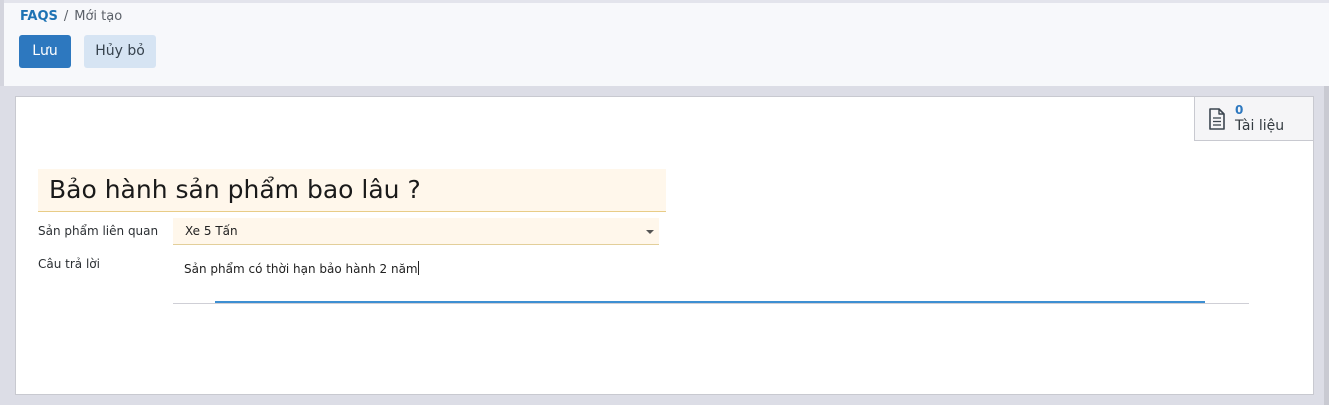 Image resolution: width=1329 pixels, height=405 pixels. I want to click on answer-textarea: Sản phẩm có thời hạn bảo hành 2 năm, so click(301, 268).